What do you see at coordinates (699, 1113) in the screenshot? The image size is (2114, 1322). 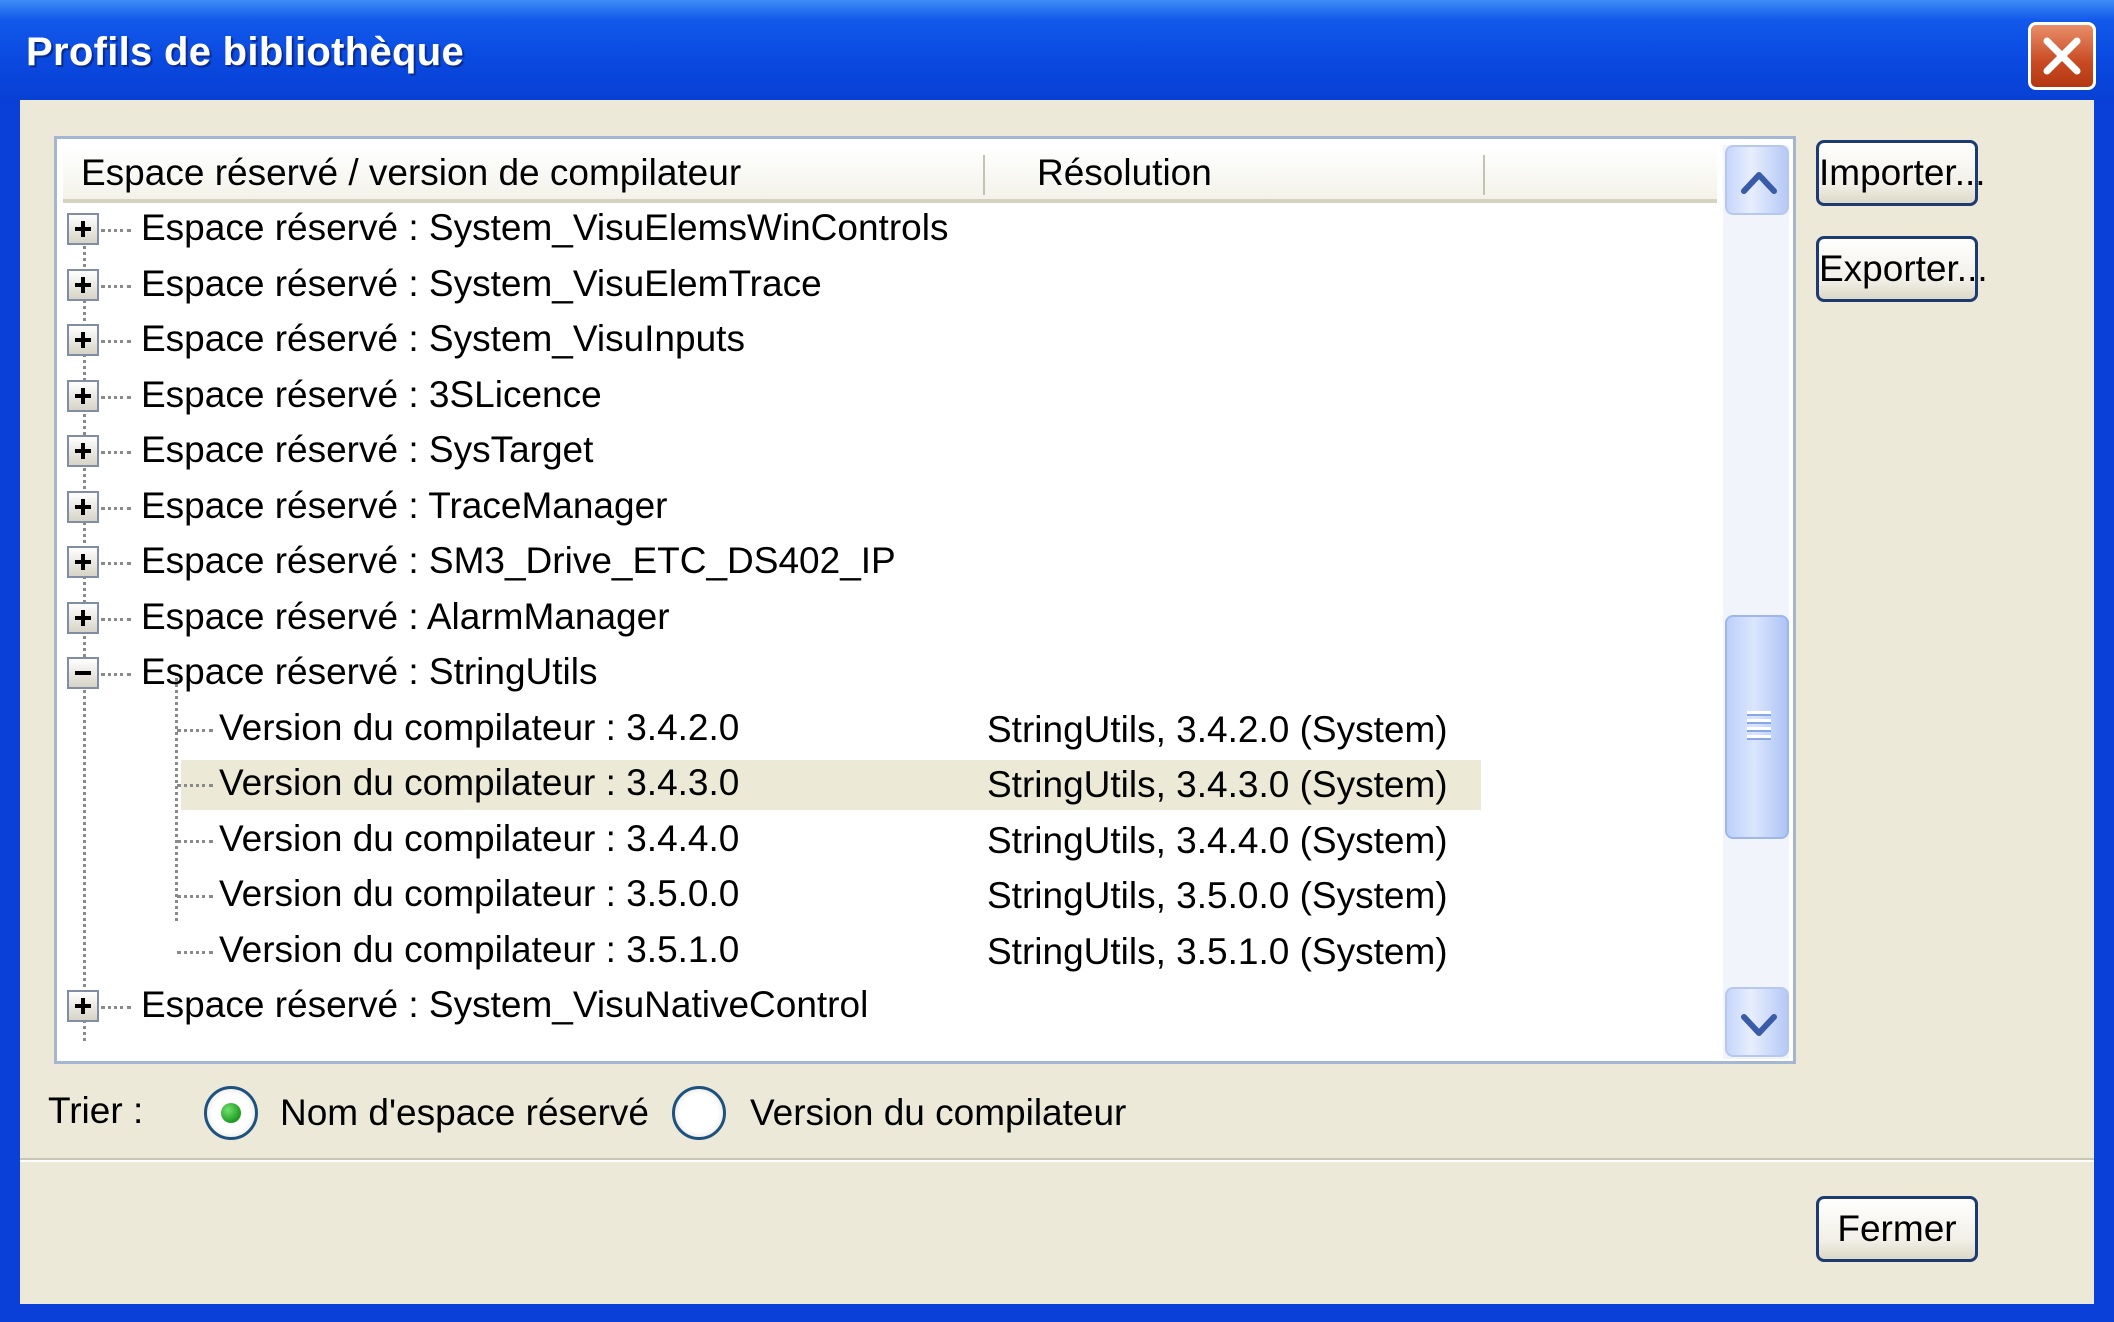 I see `sort-by-version-radio` at bounding box center [699, 1113].